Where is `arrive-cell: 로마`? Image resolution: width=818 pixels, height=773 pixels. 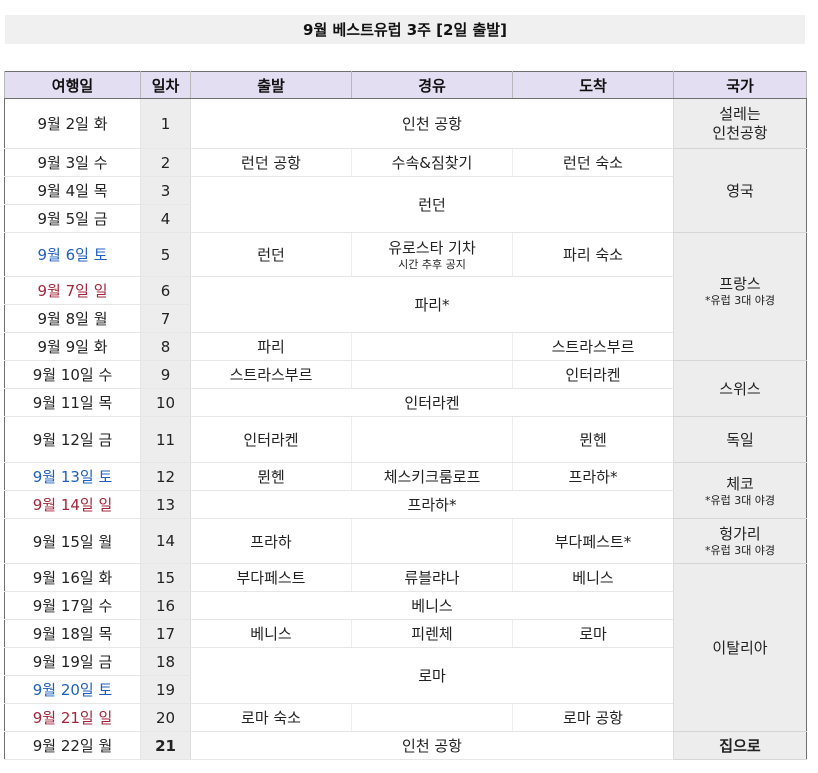
arrive-cell: 로마 is located at coordinates (593, 633).